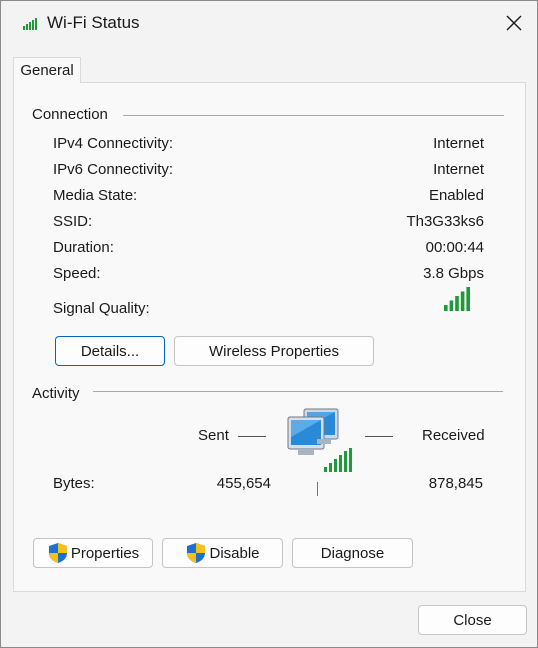 This screenshot has height=648, width=538. I want to click on sent-label: Sent, so click(213, 435).